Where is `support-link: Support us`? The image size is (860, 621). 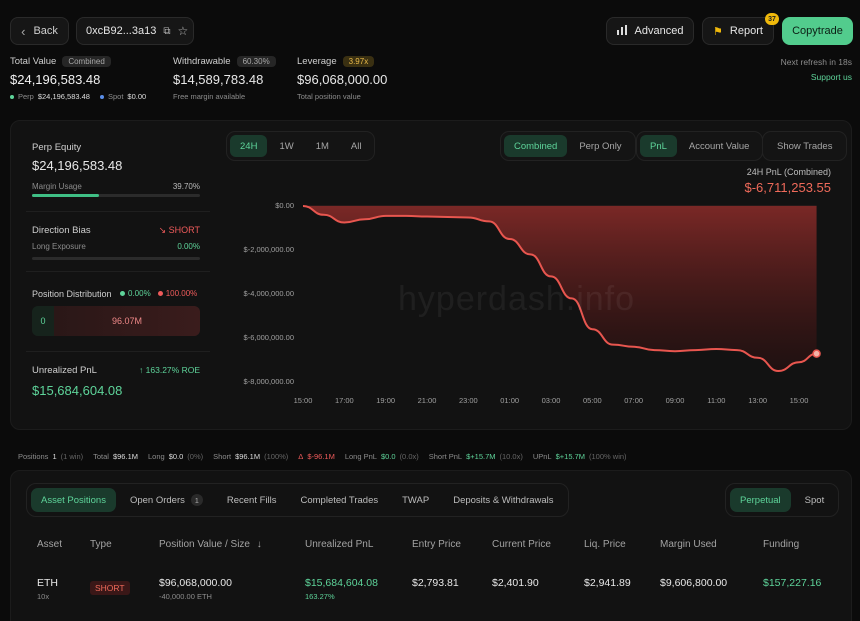 support-link: Support us is located at coordinates (831, 77).